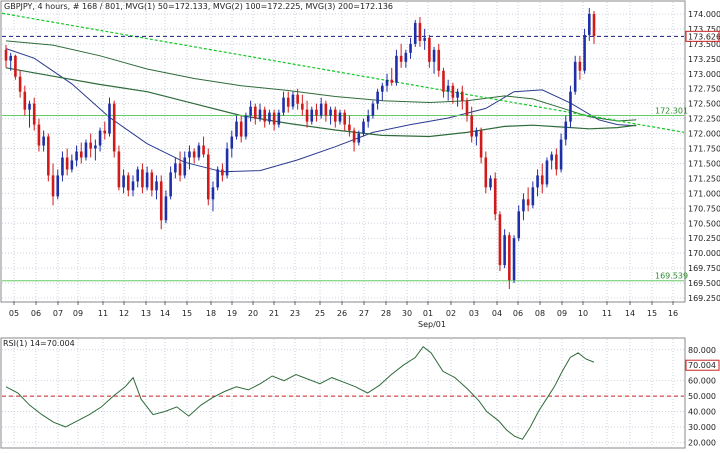 The width and height of the screenshot is (720, 453). I want to click on time-tick-label: 06, so click(518, 313).